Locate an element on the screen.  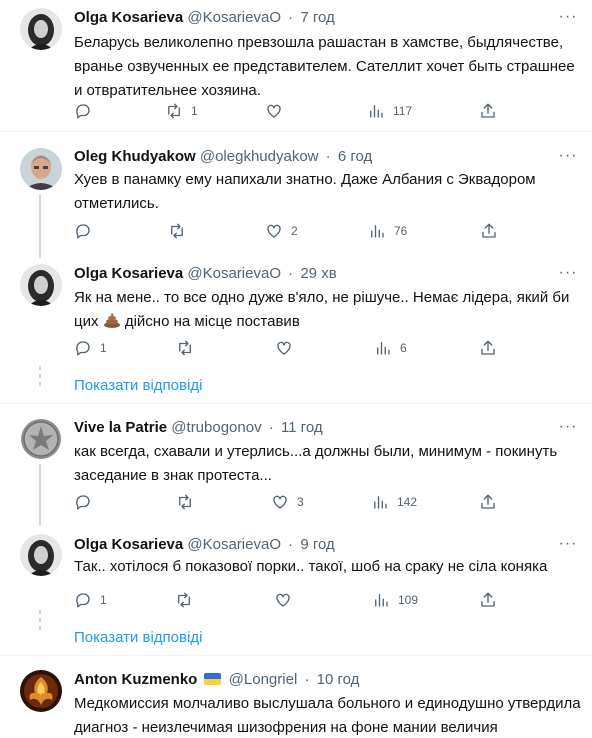
like-icon is located at coordinates (284, 348).